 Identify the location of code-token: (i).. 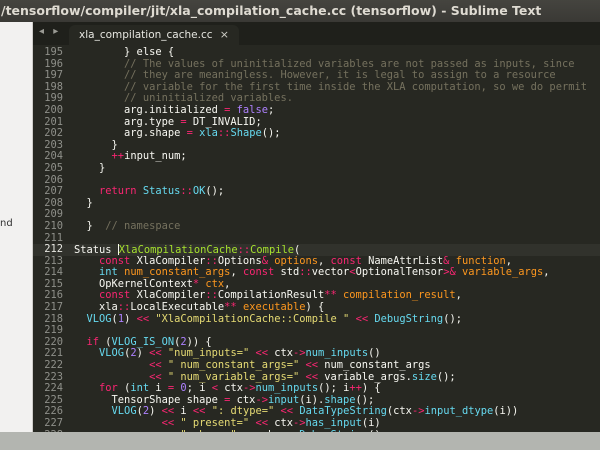
(312, 399).